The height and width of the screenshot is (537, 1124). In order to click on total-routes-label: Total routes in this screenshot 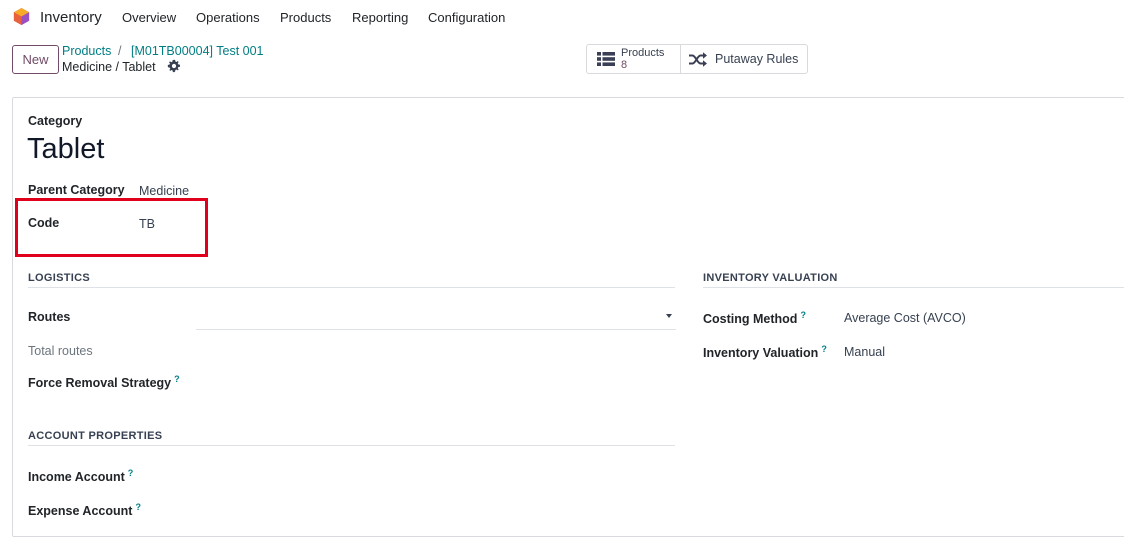, I will do `click(60, 351)`.